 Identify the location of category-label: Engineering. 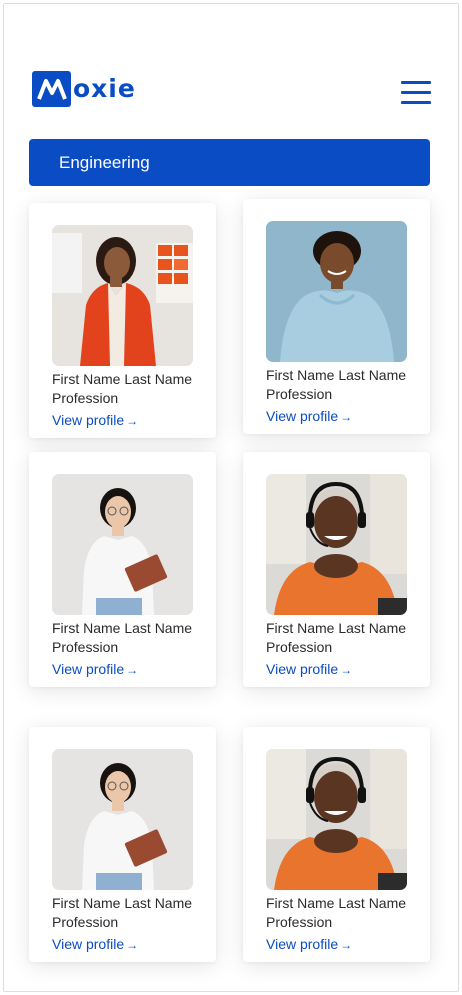
(104, 162).